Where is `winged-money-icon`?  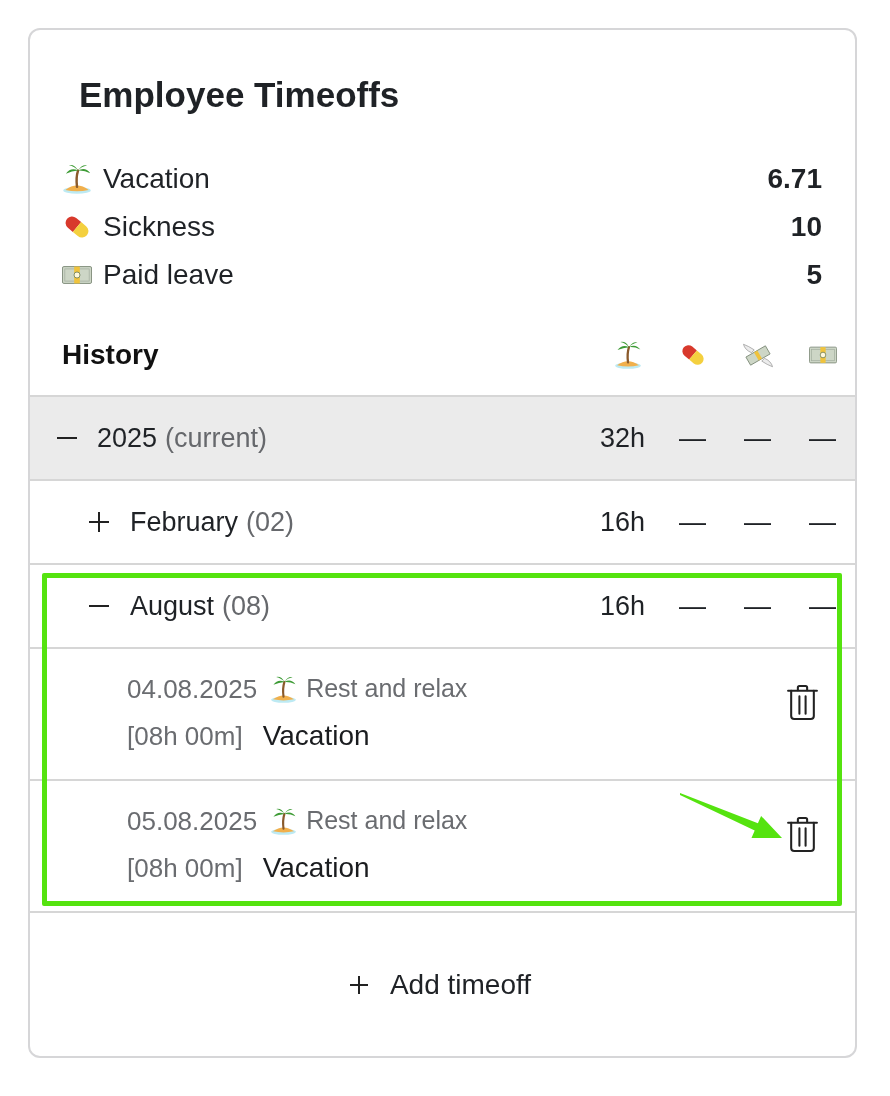
winged-money-icon is located at coordinates (757, 355).